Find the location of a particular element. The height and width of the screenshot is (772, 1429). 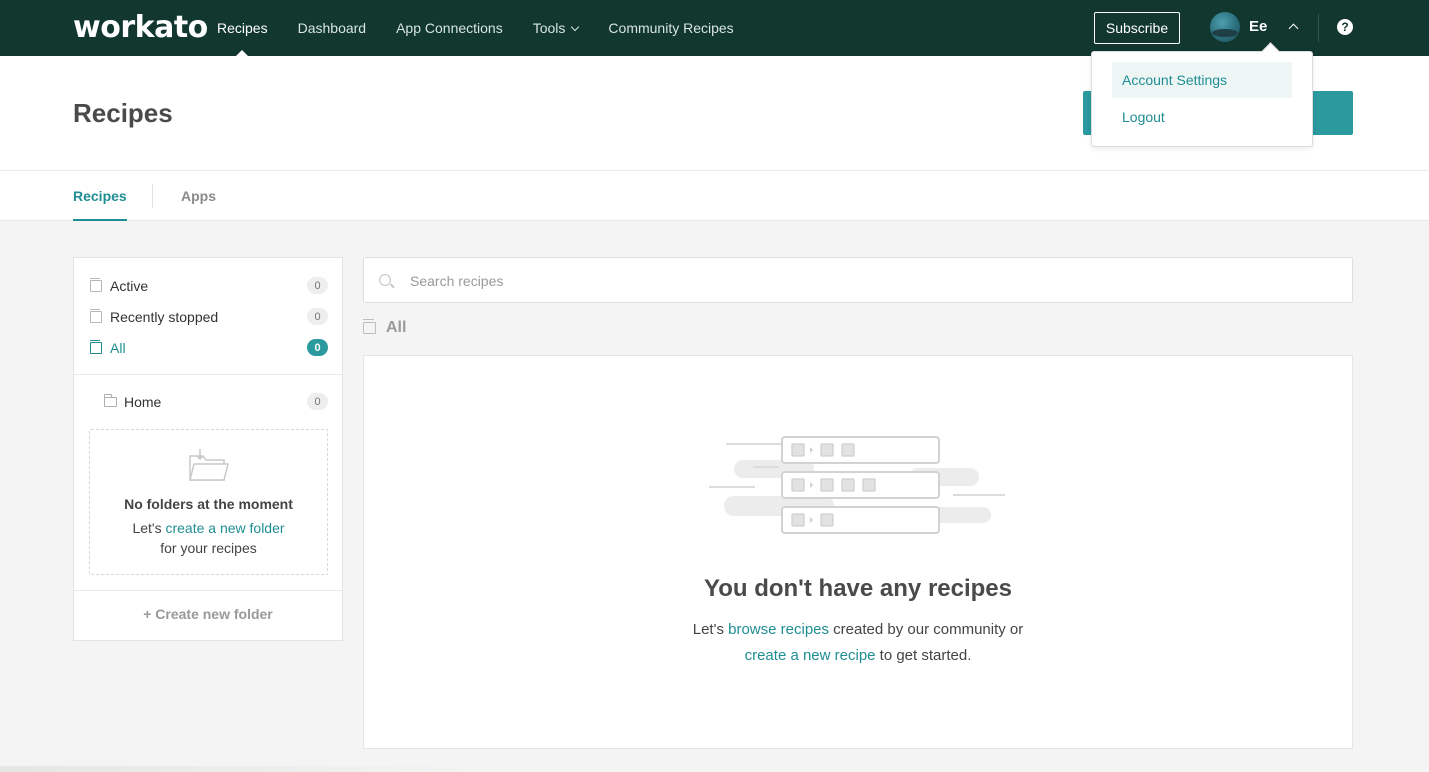

list-title: All is located at coordinates (384, 328).